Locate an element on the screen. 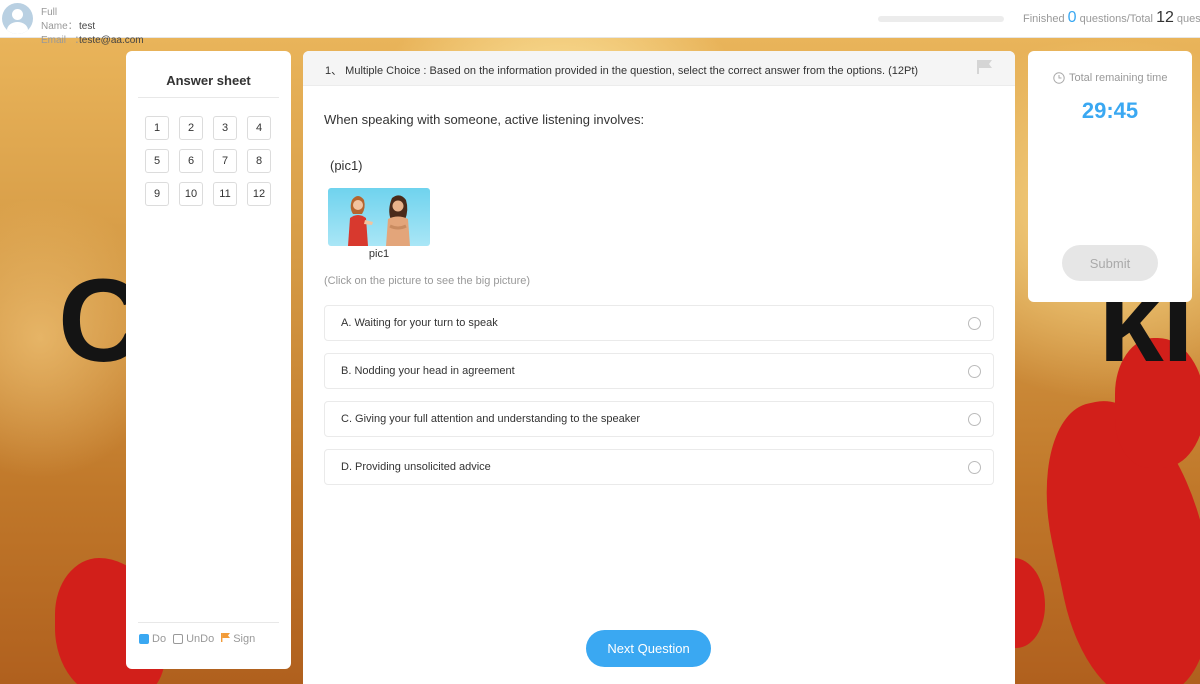  clock-icon is located at coordinates (1059, 78).